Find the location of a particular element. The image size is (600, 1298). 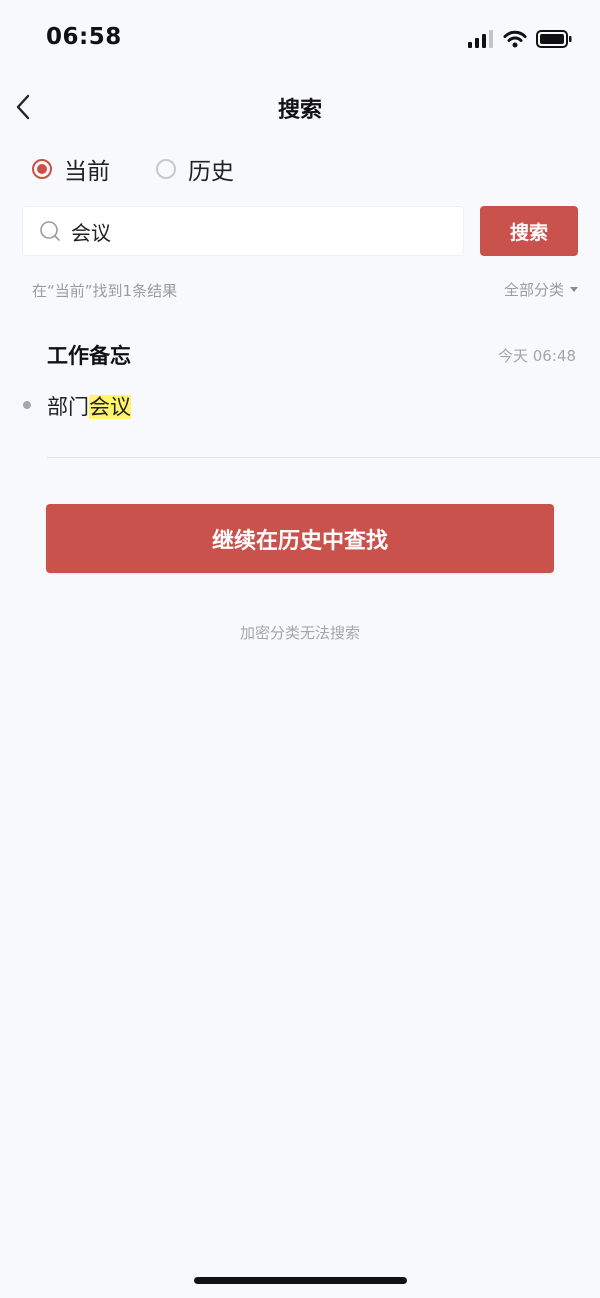

caret-down-icon is located at coordinates (574, 289).